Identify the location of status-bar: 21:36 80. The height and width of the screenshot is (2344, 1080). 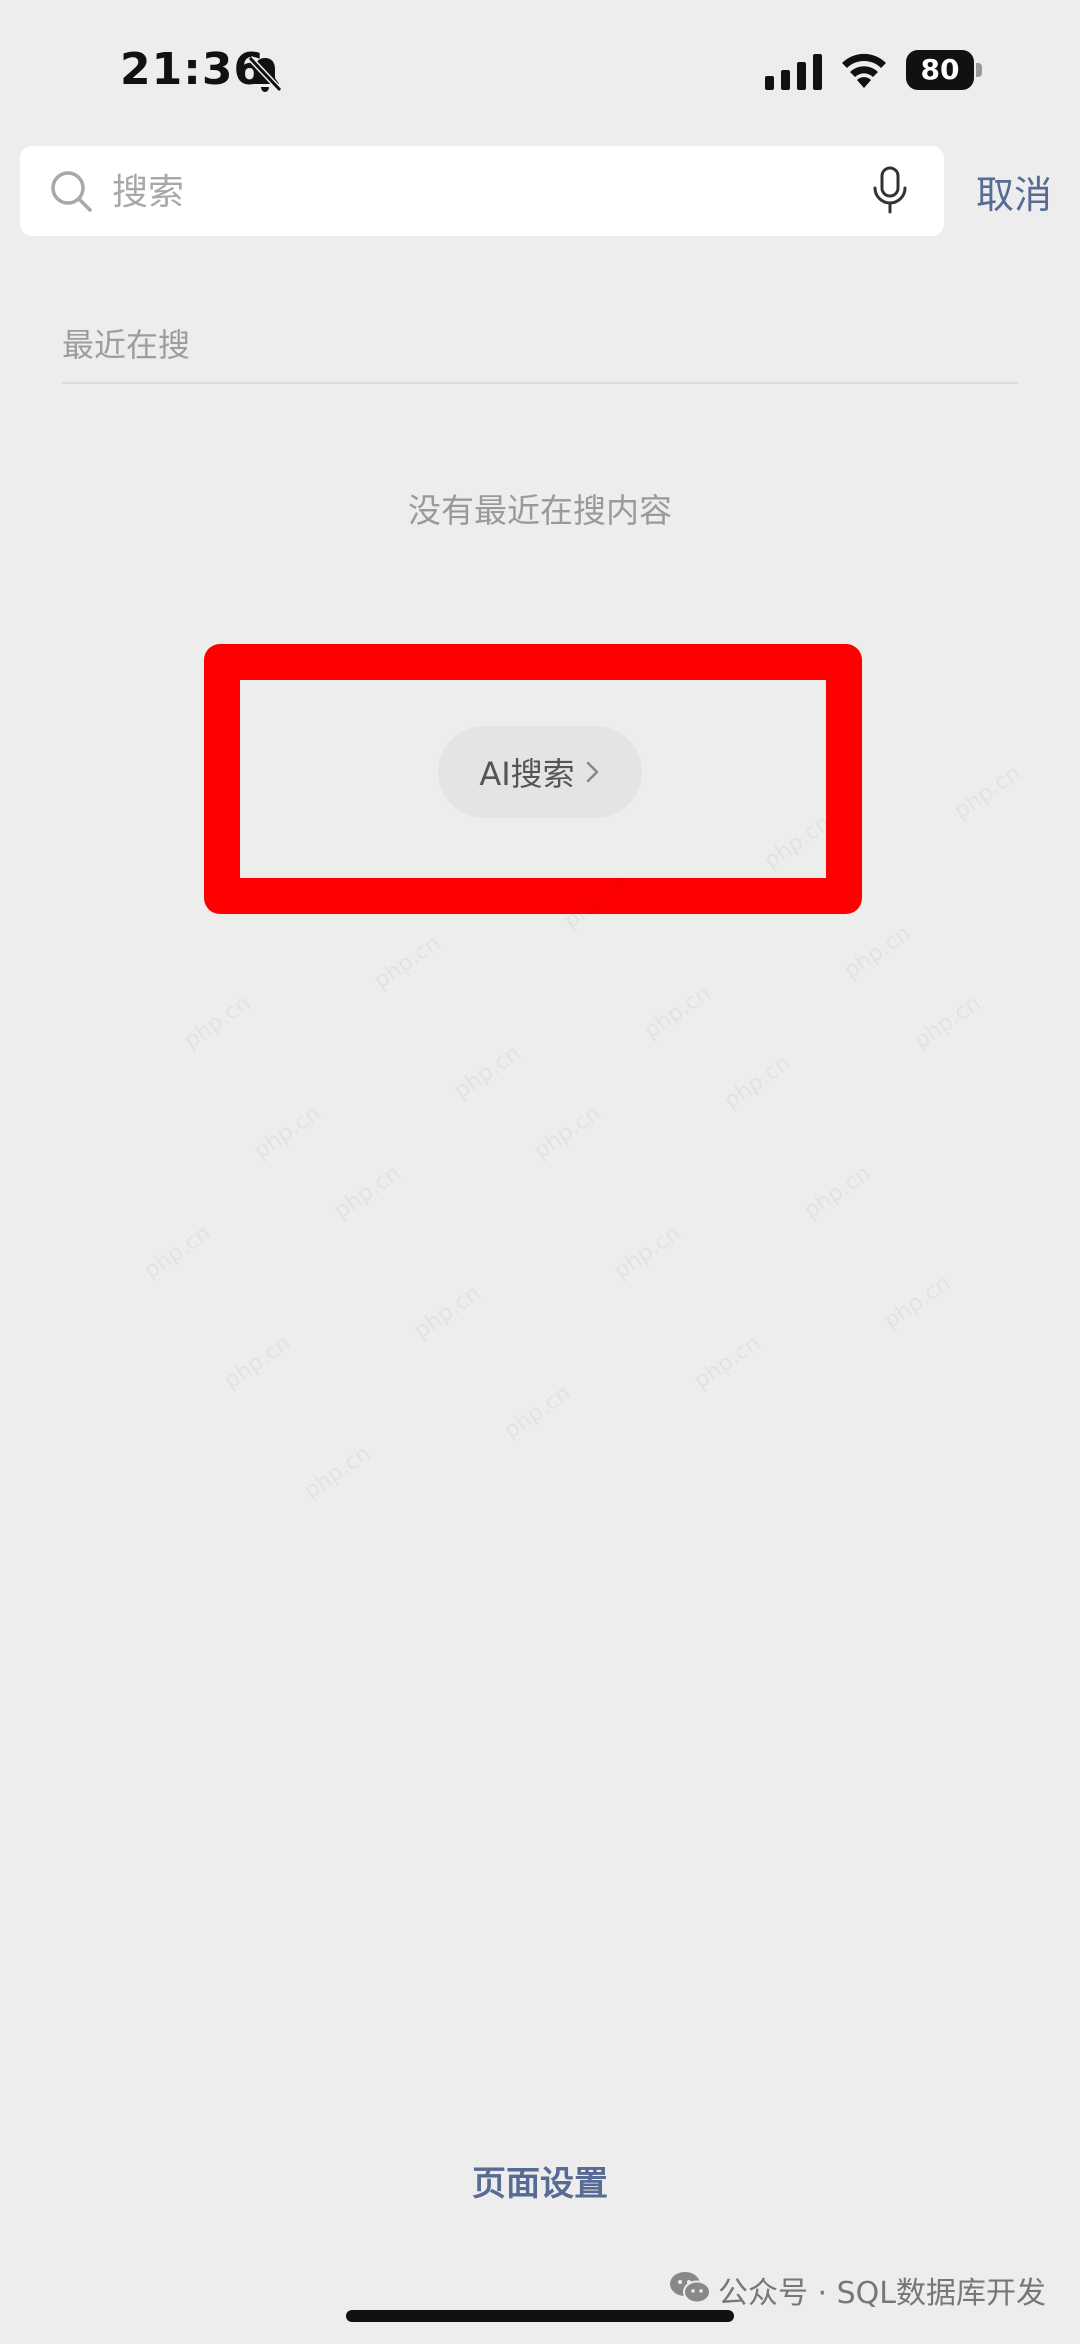
(540, 70).